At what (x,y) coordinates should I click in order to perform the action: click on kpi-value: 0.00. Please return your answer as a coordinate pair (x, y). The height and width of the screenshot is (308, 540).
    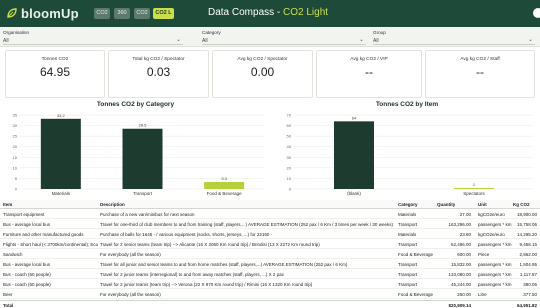
    Looking at the image, I should click on (262, 72).